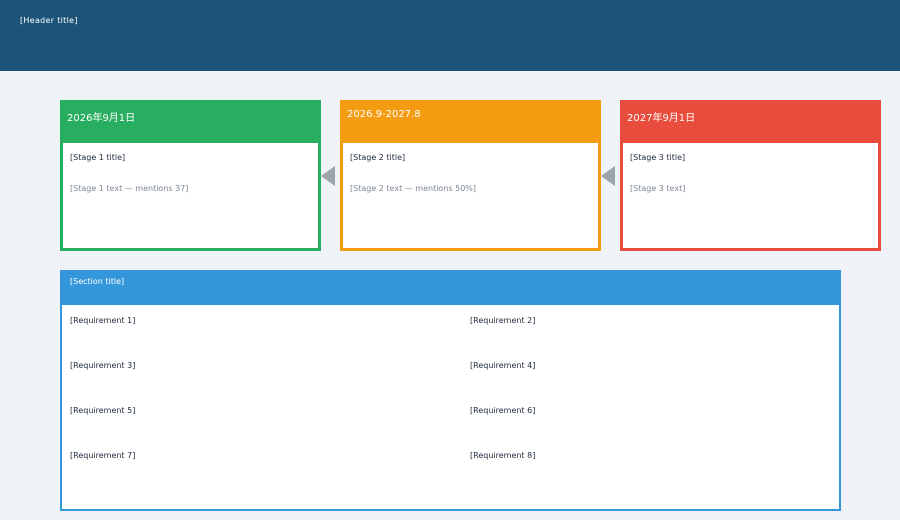  What do you see at coordinates (103, 410) in the screenshot?
I see `requirement-item-5: [Requirement 5]` at bounding box center [103, 410].